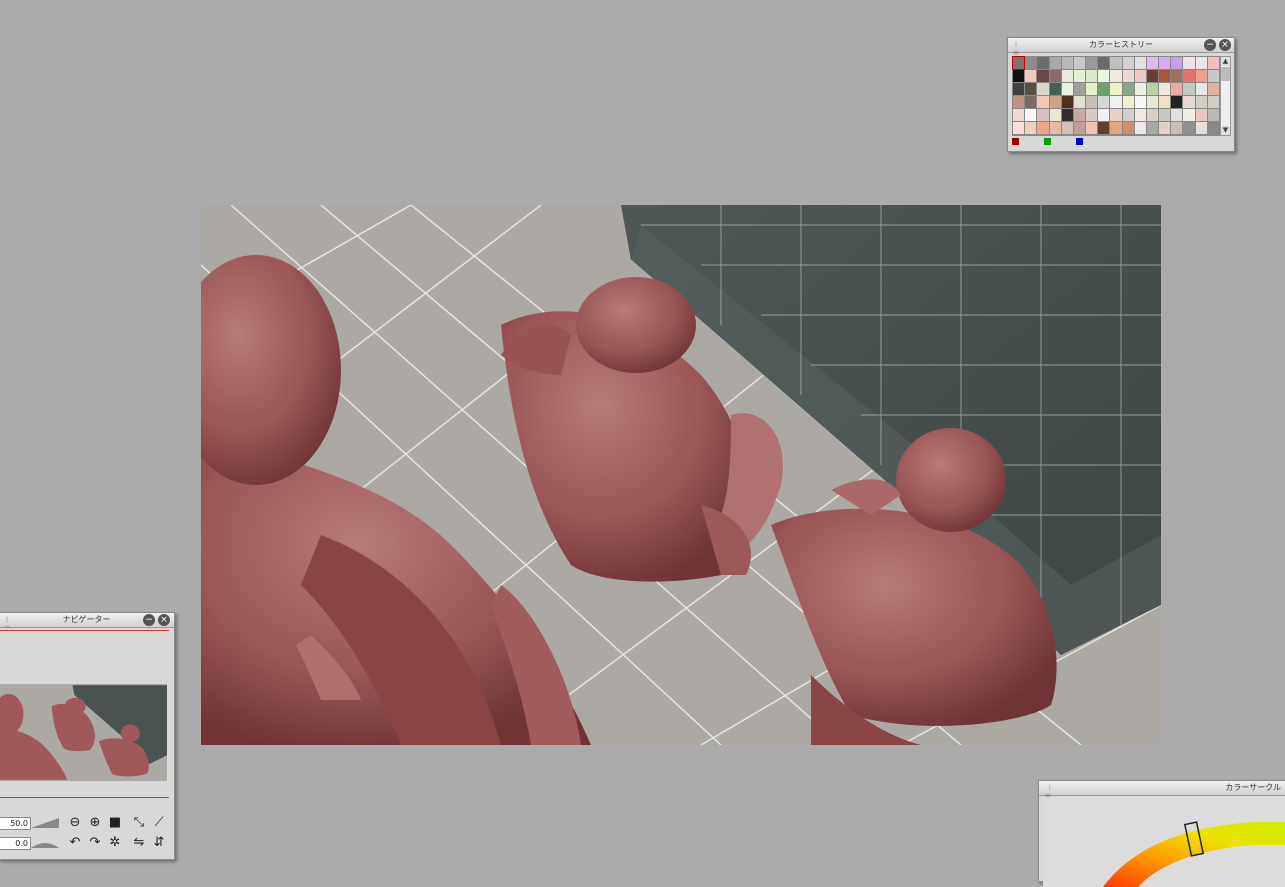  I want to click on fit-icon: ■, so click(115, 823).